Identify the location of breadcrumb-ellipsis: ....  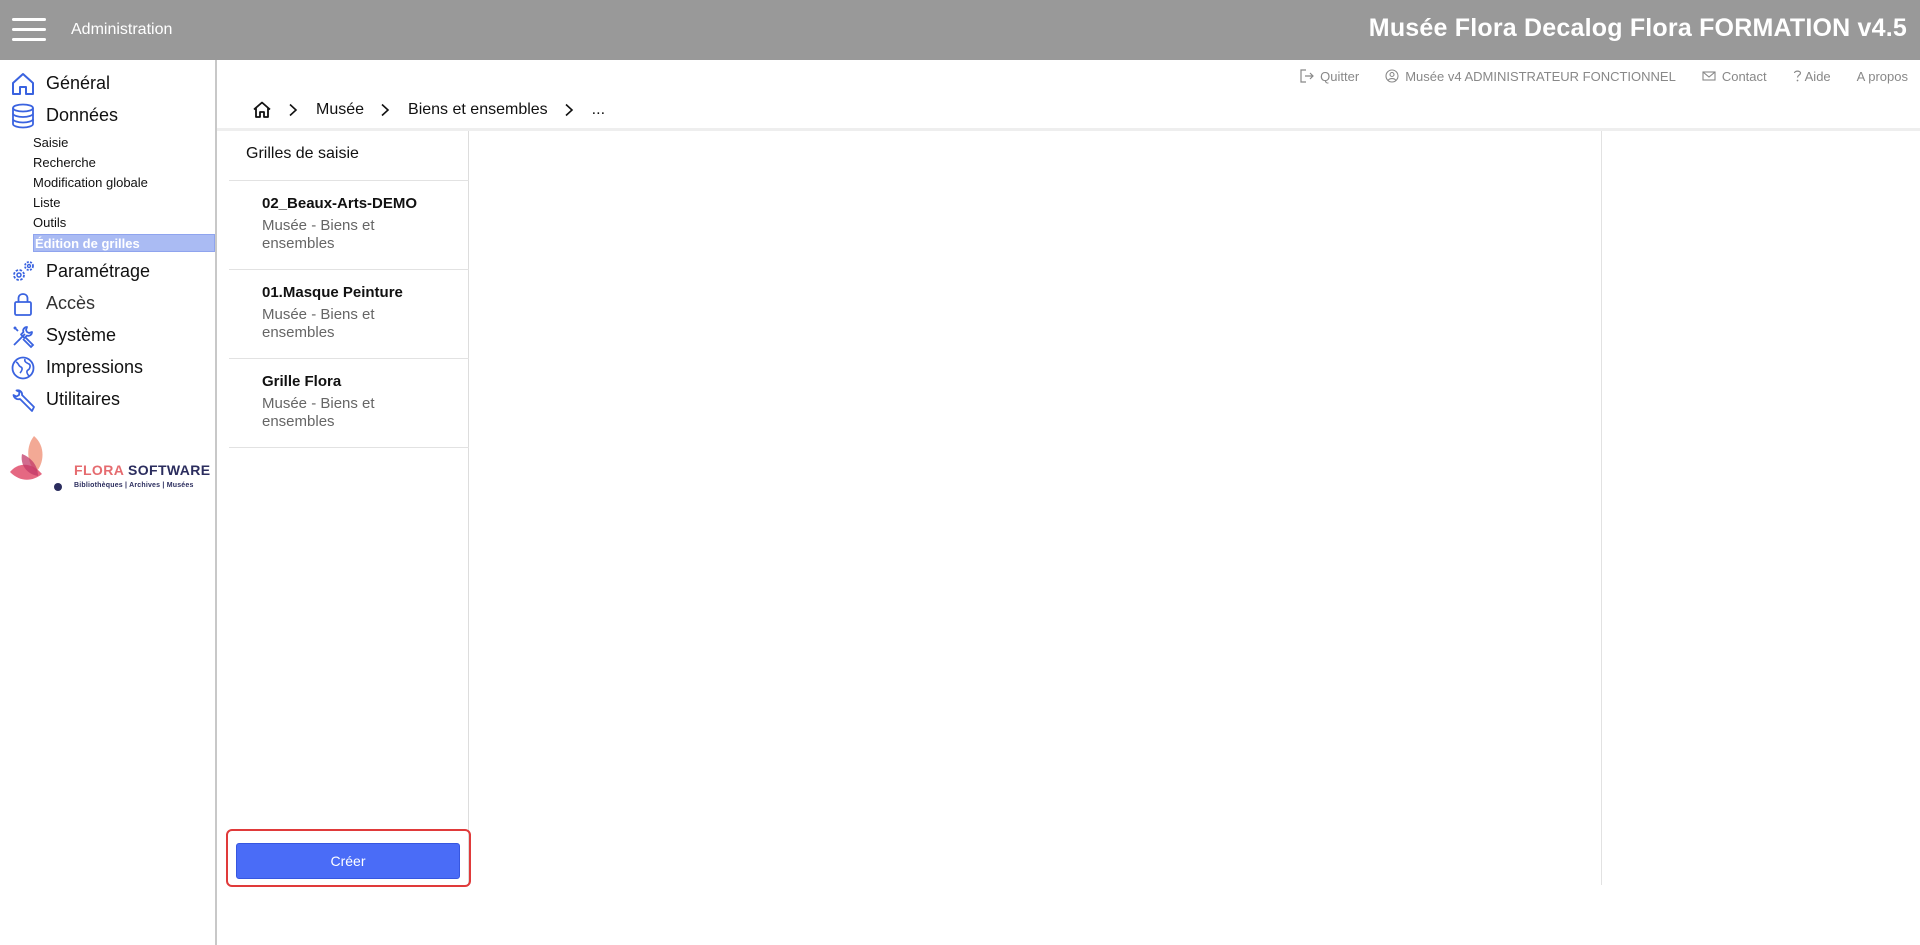
(598, 110).